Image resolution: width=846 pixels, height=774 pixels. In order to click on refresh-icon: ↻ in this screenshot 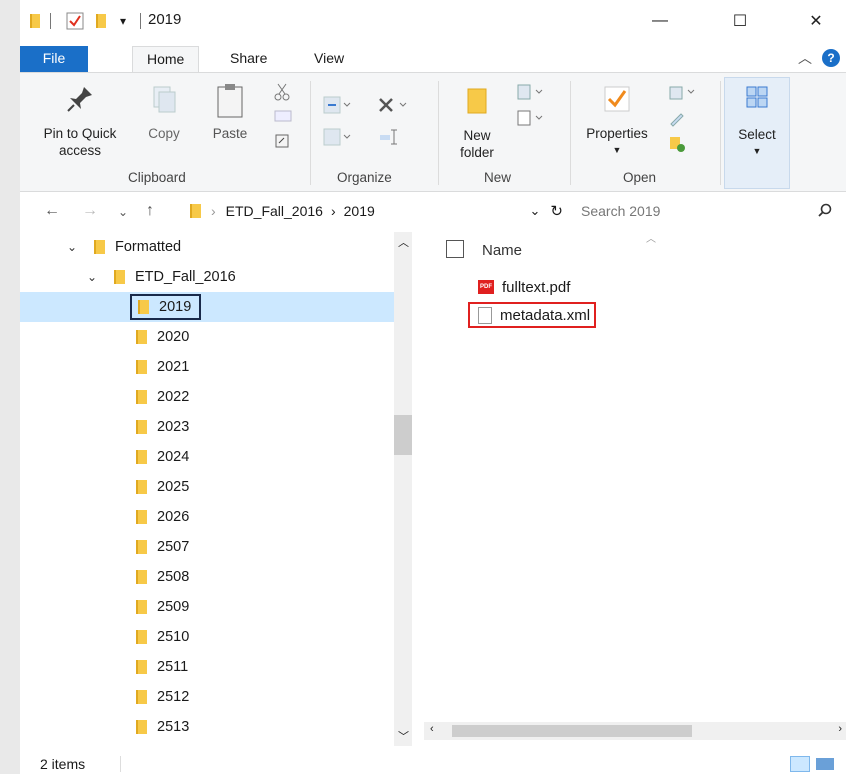, I will do `click(556, 211)`.